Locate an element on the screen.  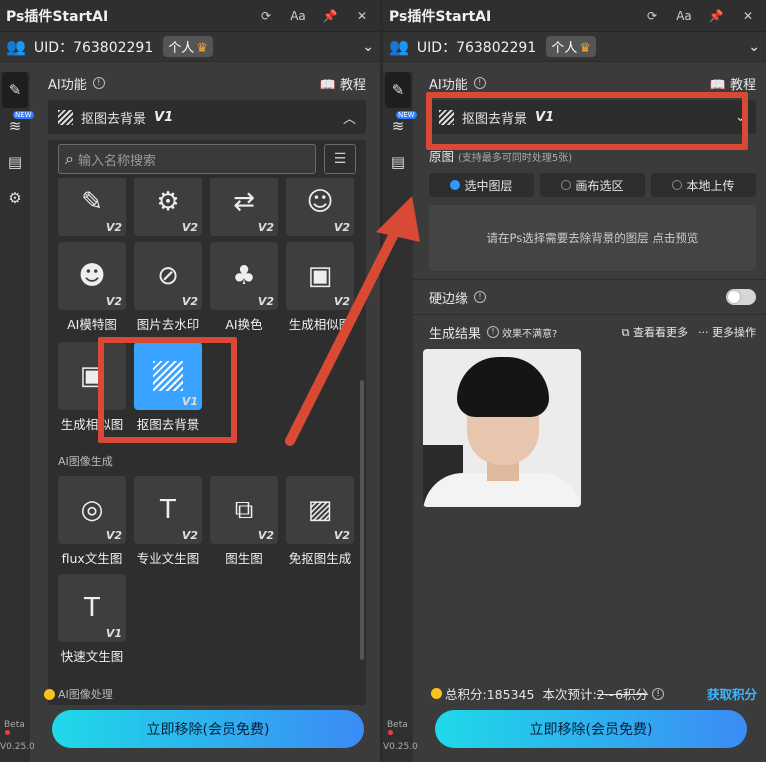
tile-14: T V1 快速文生图 is located at coordinates (92, 619).